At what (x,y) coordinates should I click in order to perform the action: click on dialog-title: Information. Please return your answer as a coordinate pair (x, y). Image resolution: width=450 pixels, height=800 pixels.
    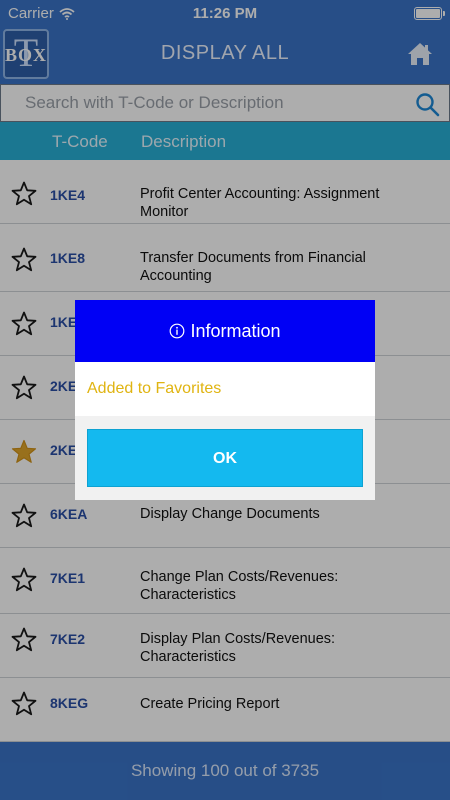
    Looking at the image, I should click on (235, 330).